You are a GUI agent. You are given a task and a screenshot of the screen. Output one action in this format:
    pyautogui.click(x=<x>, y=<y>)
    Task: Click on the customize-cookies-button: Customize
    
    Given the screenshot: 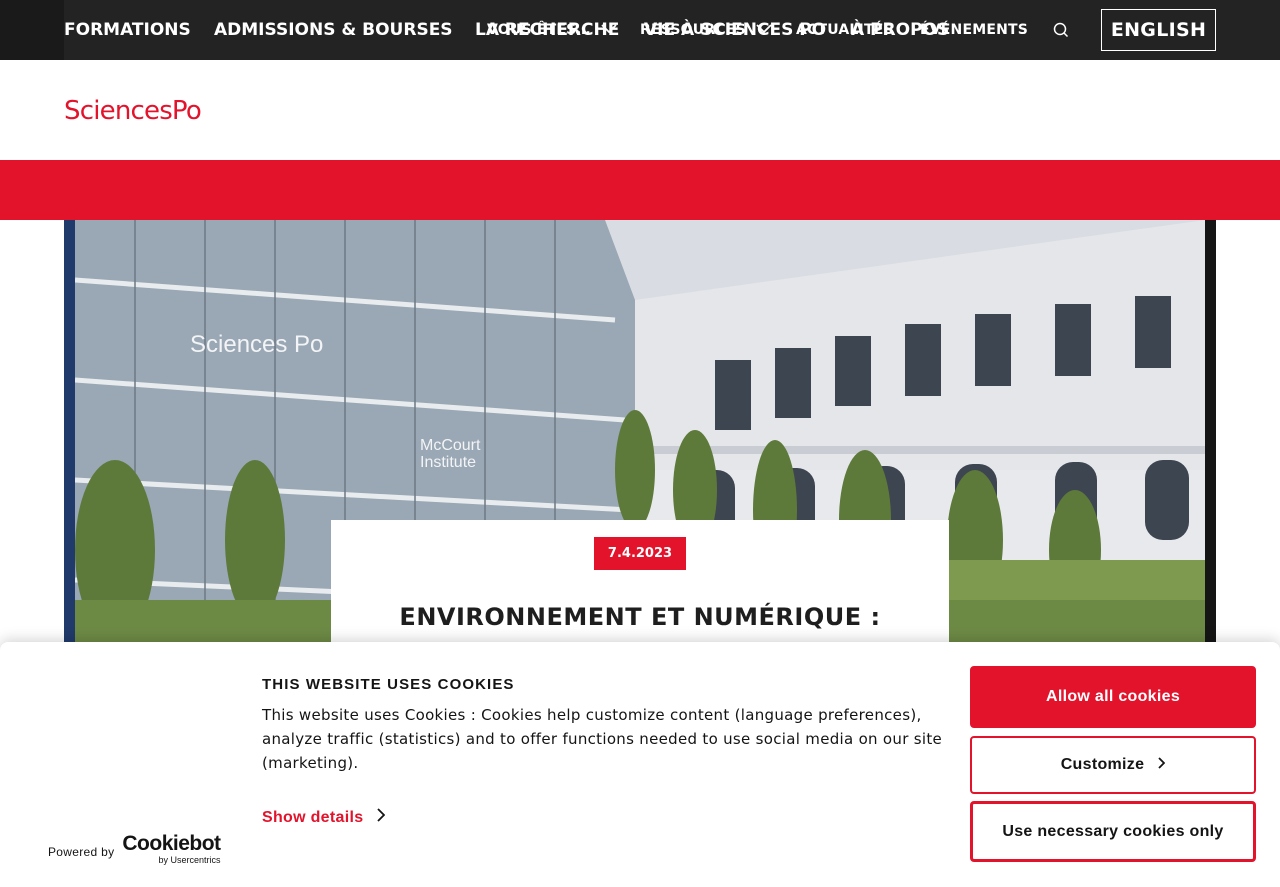 What is the action you would take?
    pyautogui.click(x=1113, y=765)
    